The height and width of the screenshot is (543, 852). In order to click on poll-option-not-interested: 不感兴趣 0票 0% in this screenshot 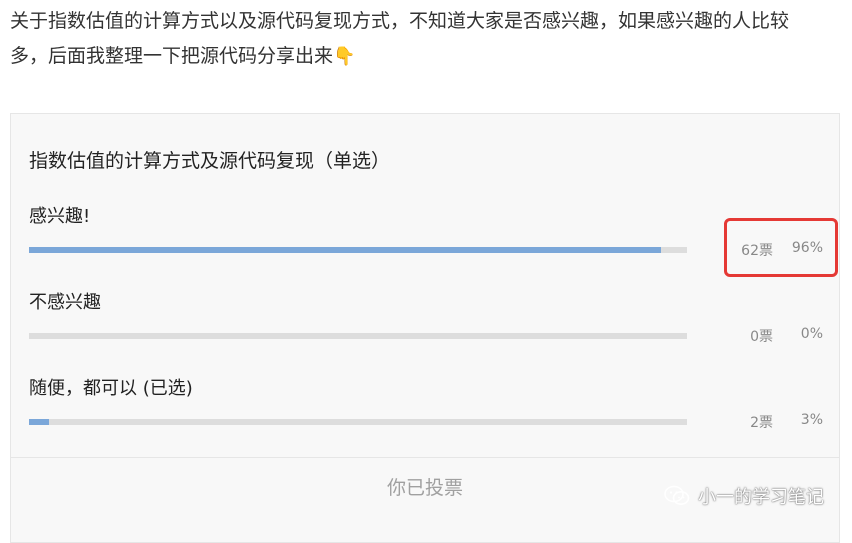, I will do `click(429, 323)`.